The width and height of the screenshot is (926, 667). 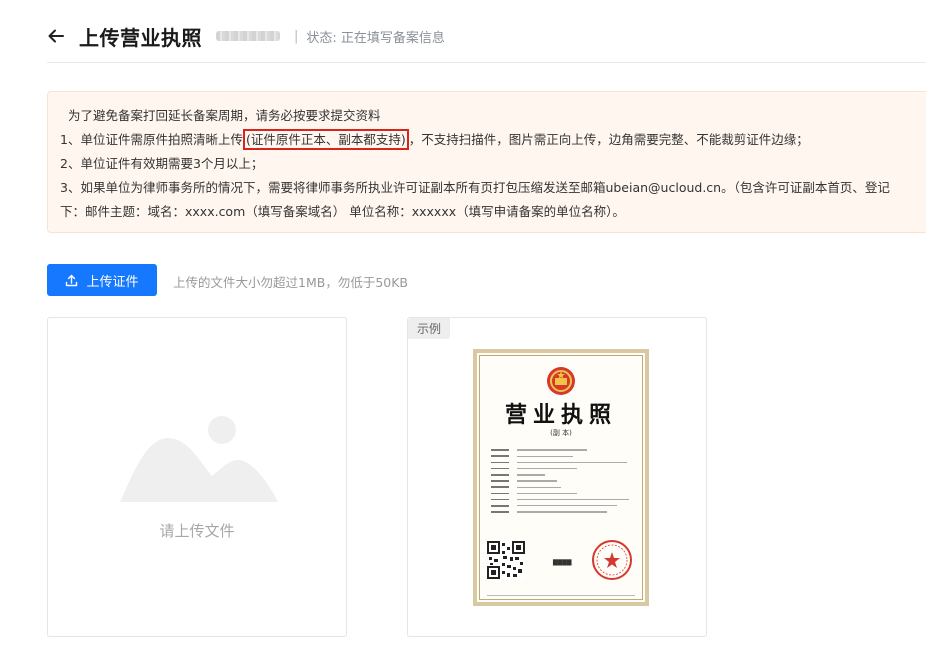 I want to click on page-header: 上传营业执照 | 状态: 正在填写备案信息, so click(x=246, y=36).